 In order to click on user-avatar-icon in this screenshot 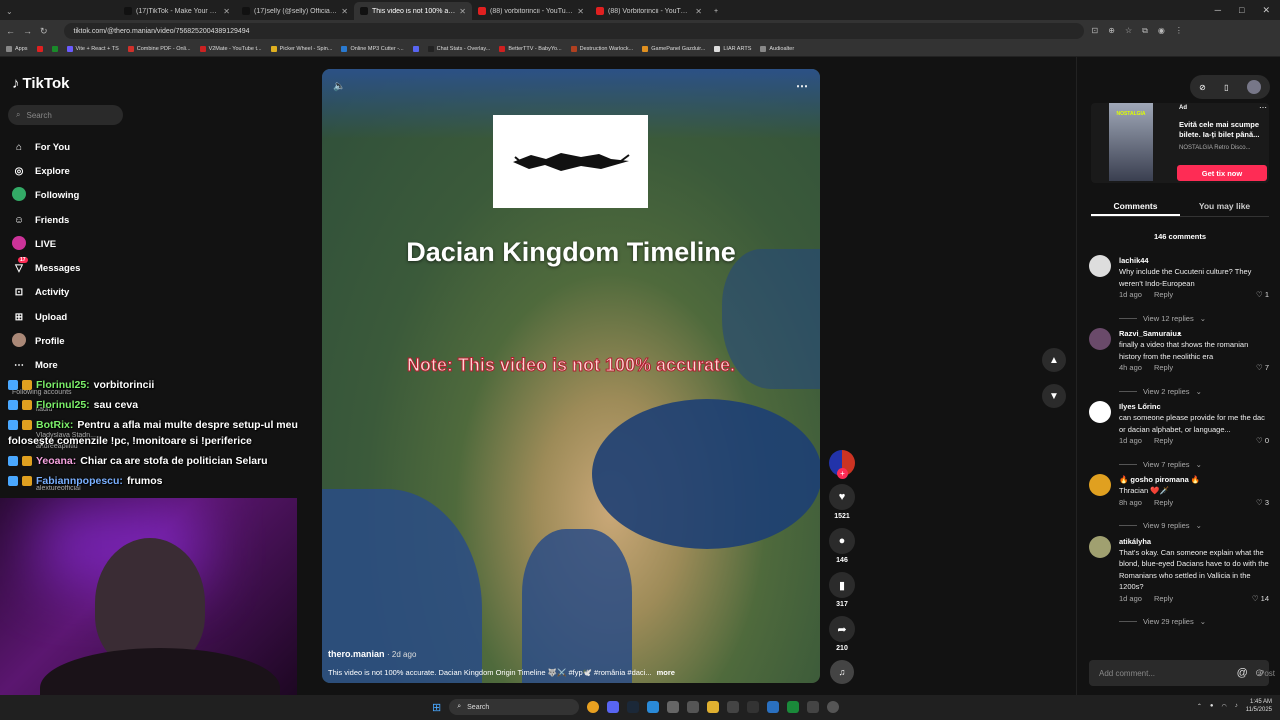, I will do `click(1253, 87)`.